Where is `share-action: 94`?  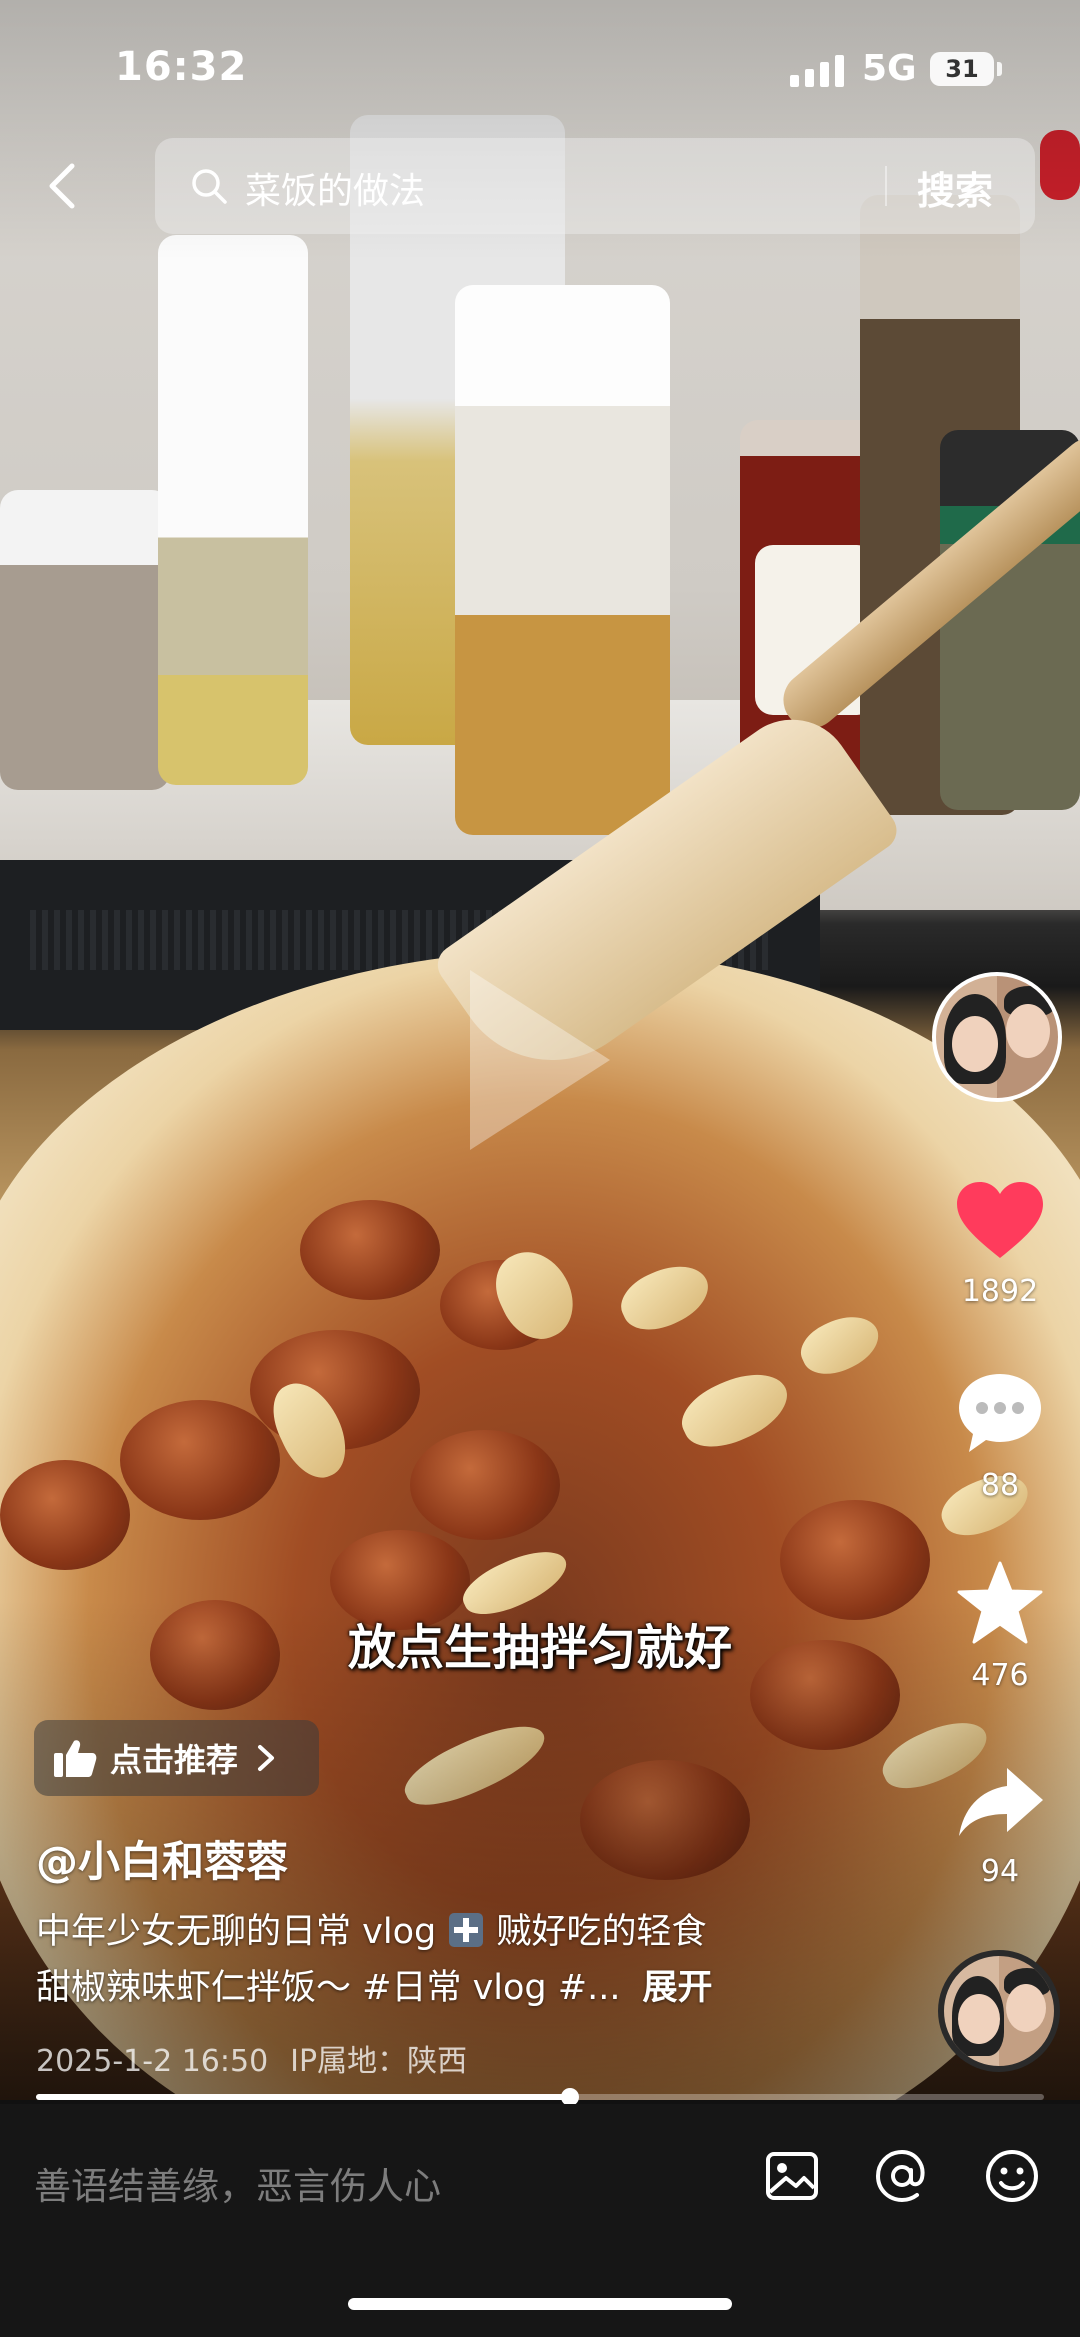 share-action: 94 is located at coordinates (1000, 1825).